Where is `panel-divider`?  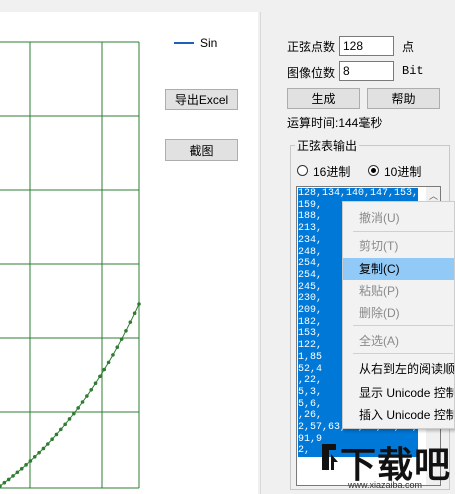
panel-divider is located at coordinates (260, 253).